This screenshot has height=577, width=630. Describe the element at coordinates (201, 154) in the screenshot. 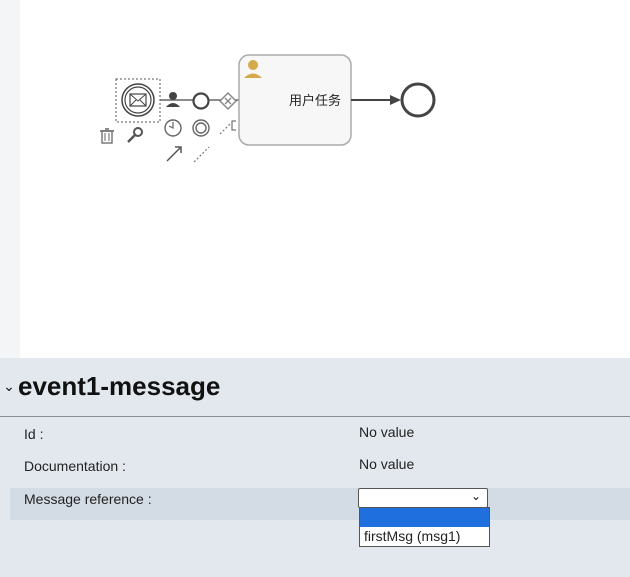

I see `association-icon` at that location.